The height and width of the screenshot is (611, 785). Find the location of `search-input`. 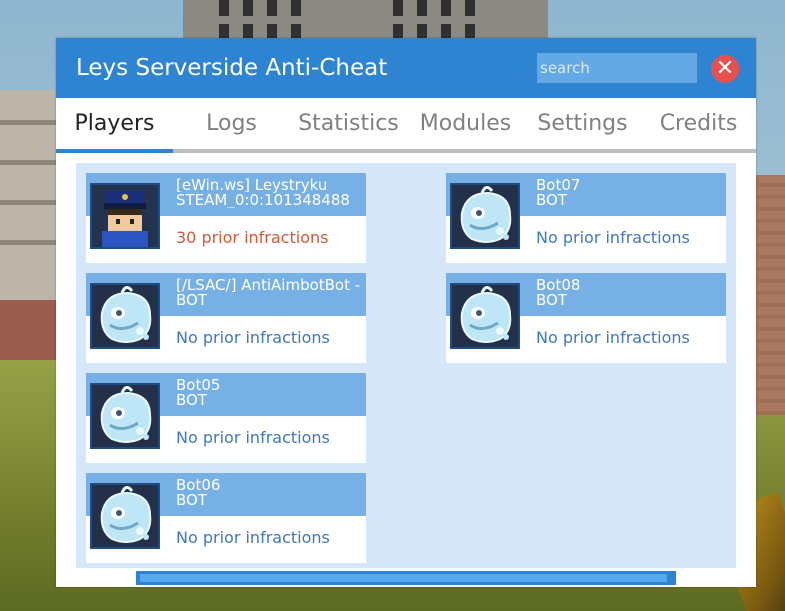

search-input is located at coordinates (617, 68).